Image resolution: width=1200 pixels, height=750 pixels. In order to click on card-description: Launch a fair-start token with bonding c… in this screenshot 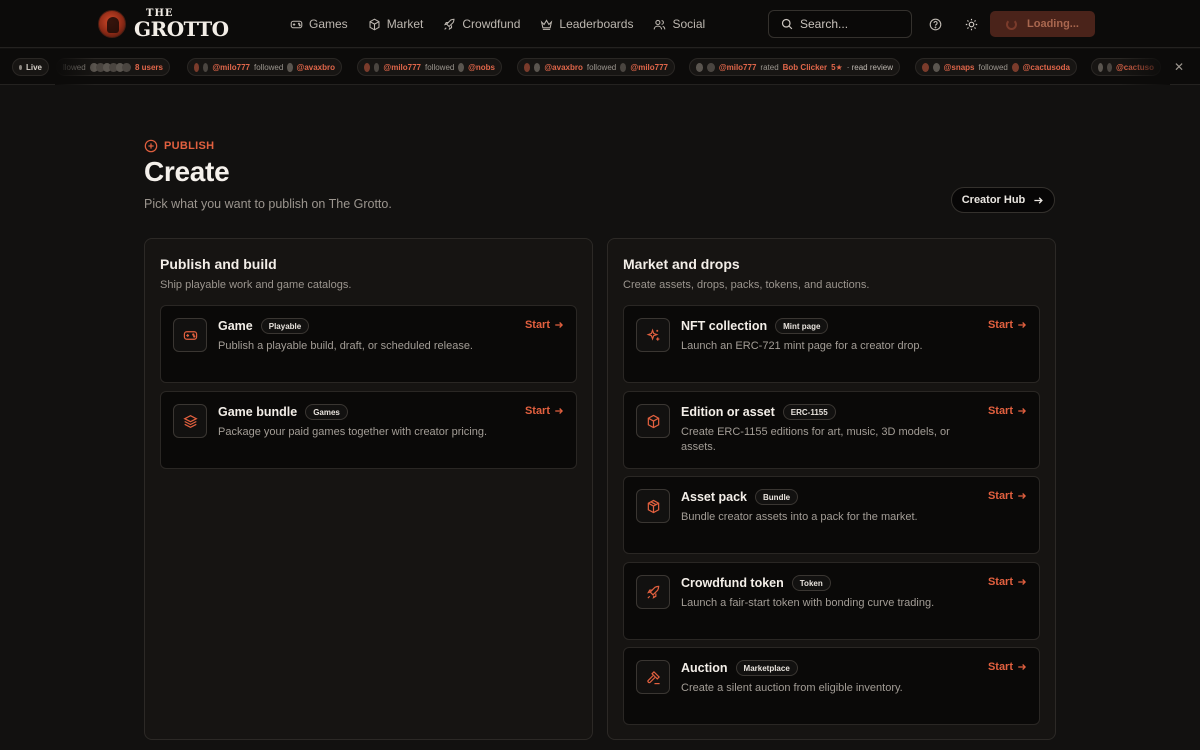, I will do `click(808, 603)`.